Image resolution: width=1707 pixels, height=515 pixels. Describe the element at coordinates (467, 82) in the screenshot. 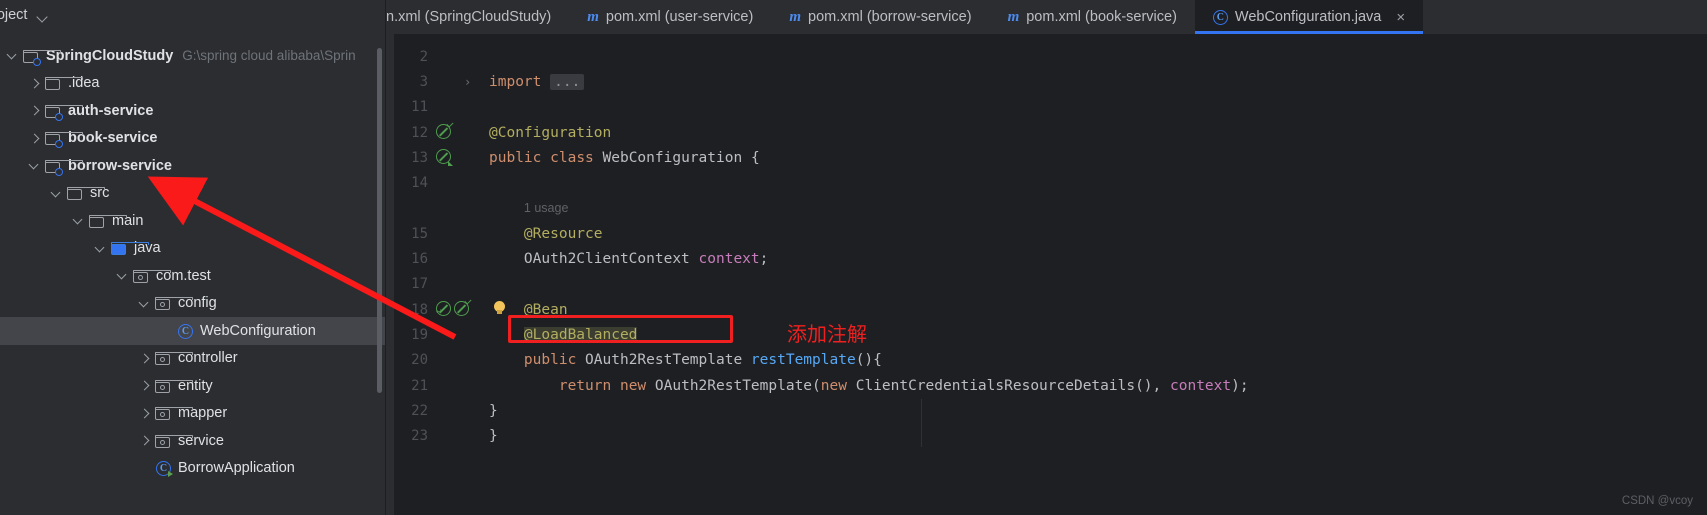

I see `fold-arrow-icon: ›` at that location.